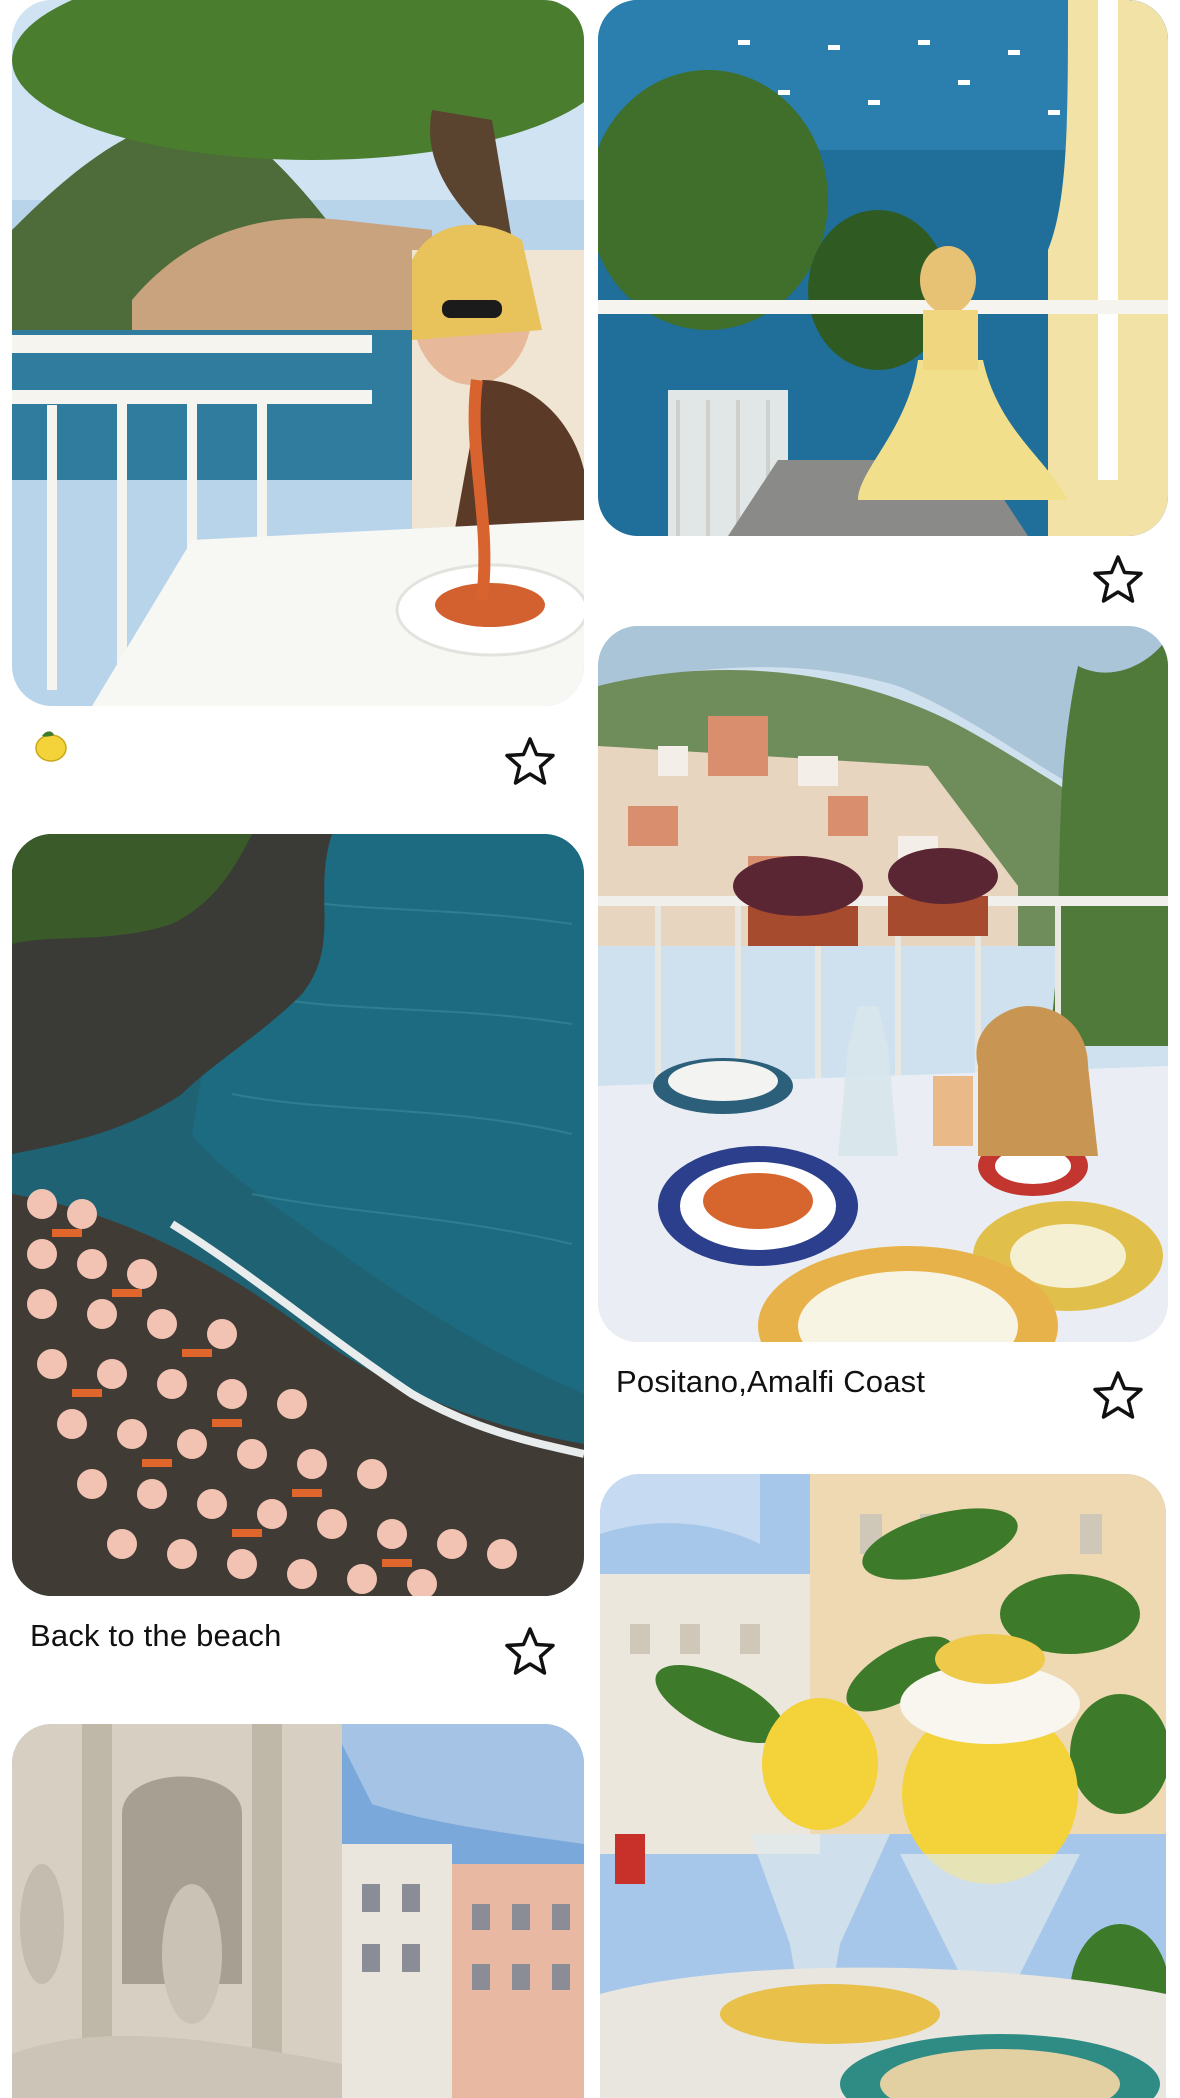  Describe the element at coordinates (51, 746) in the screenshot. I see `lemon-icon` at that location.